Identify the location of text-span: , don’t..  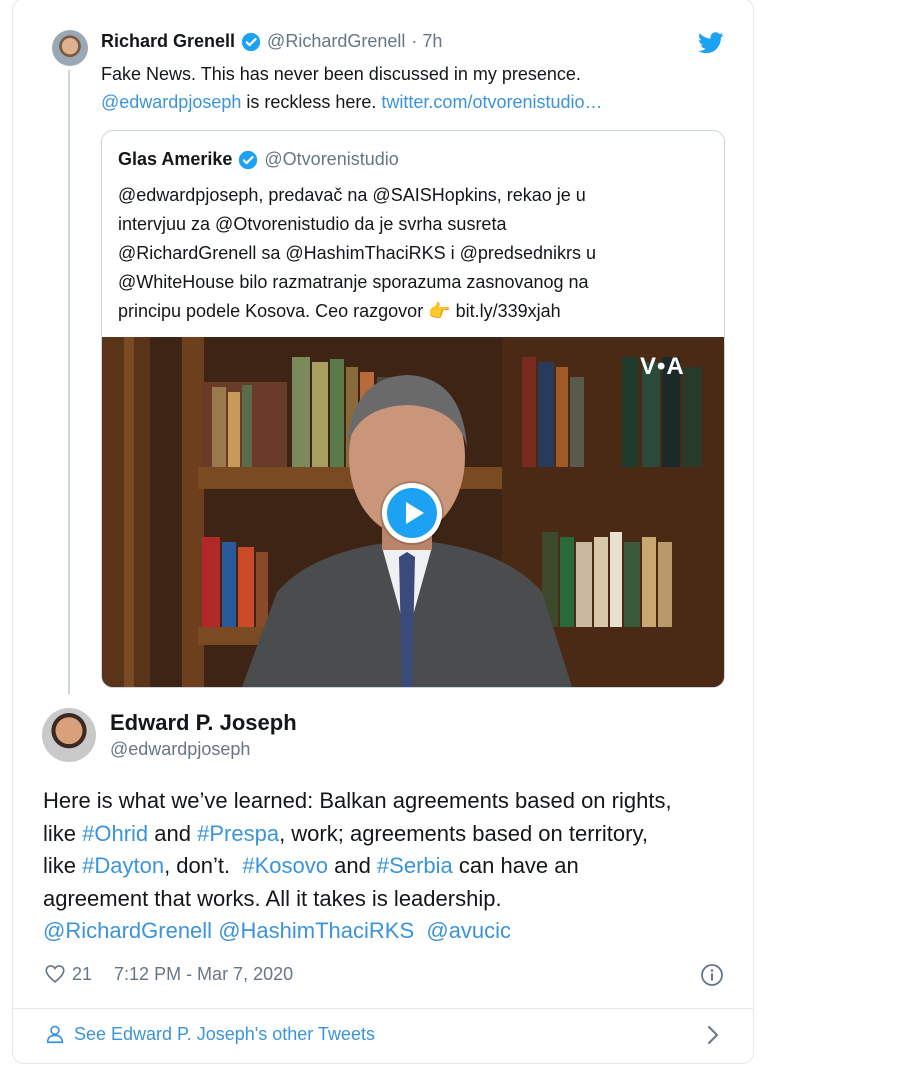
(203, 865).